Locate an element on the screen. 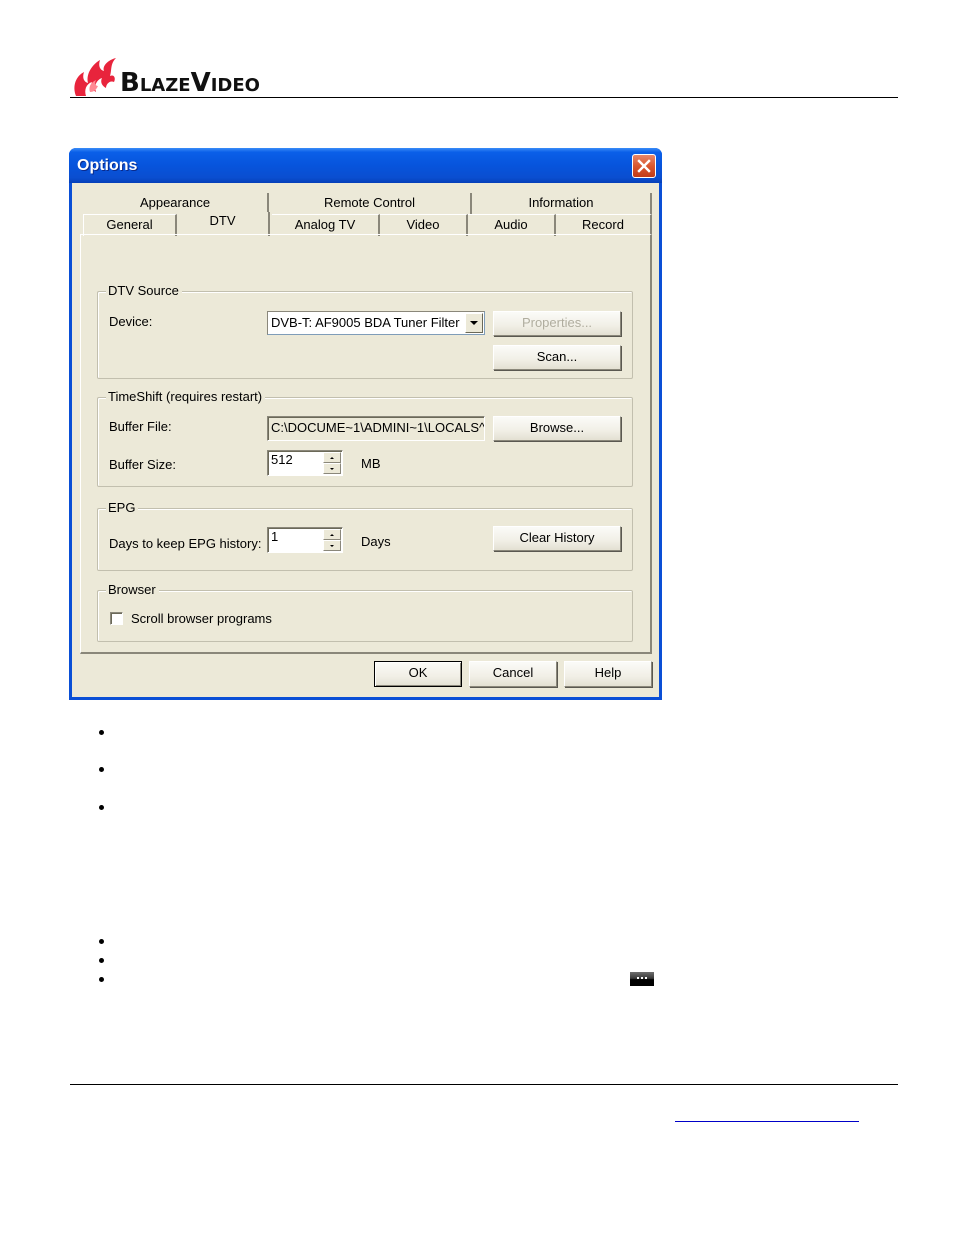  tab-label: General is located at coordinates (129, 224).